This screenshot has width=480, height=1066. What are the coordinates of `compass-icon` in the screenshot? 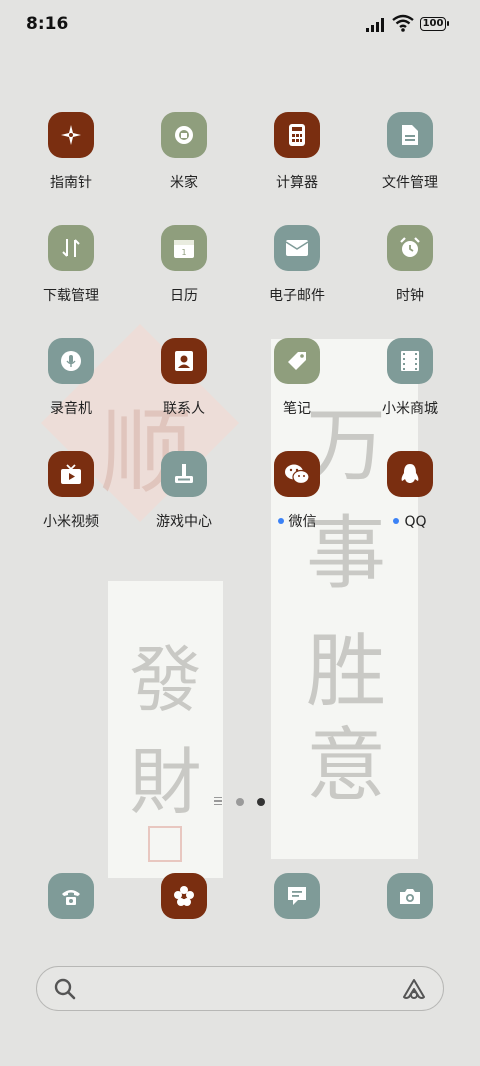 It's located at (71, 135).